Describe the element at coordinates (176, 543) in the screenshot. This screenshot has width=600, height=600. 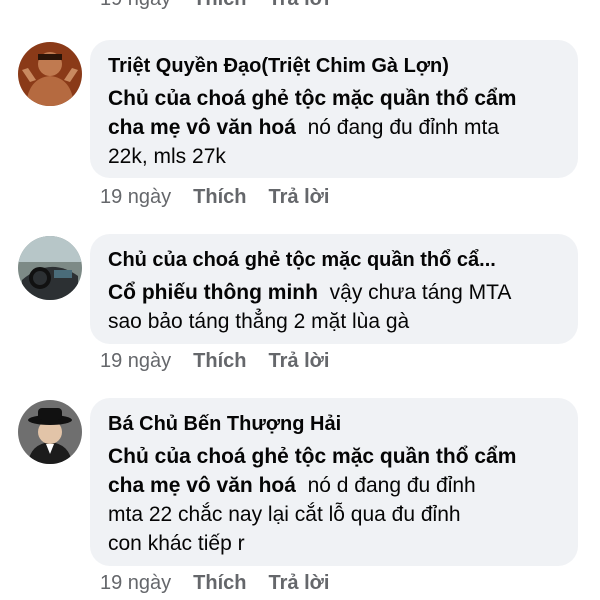
I see `comment-text-cont: con khác tiếp r` at that location.